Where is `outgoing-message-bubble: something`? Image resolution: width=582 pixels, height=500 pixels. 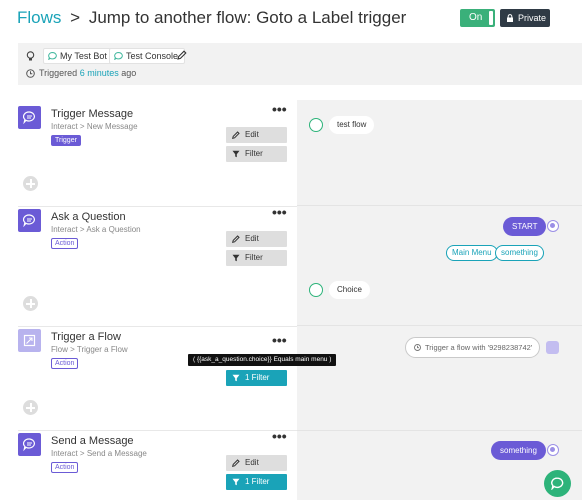
outgoing-message-bubble: something is located at coordinates (518, 450).